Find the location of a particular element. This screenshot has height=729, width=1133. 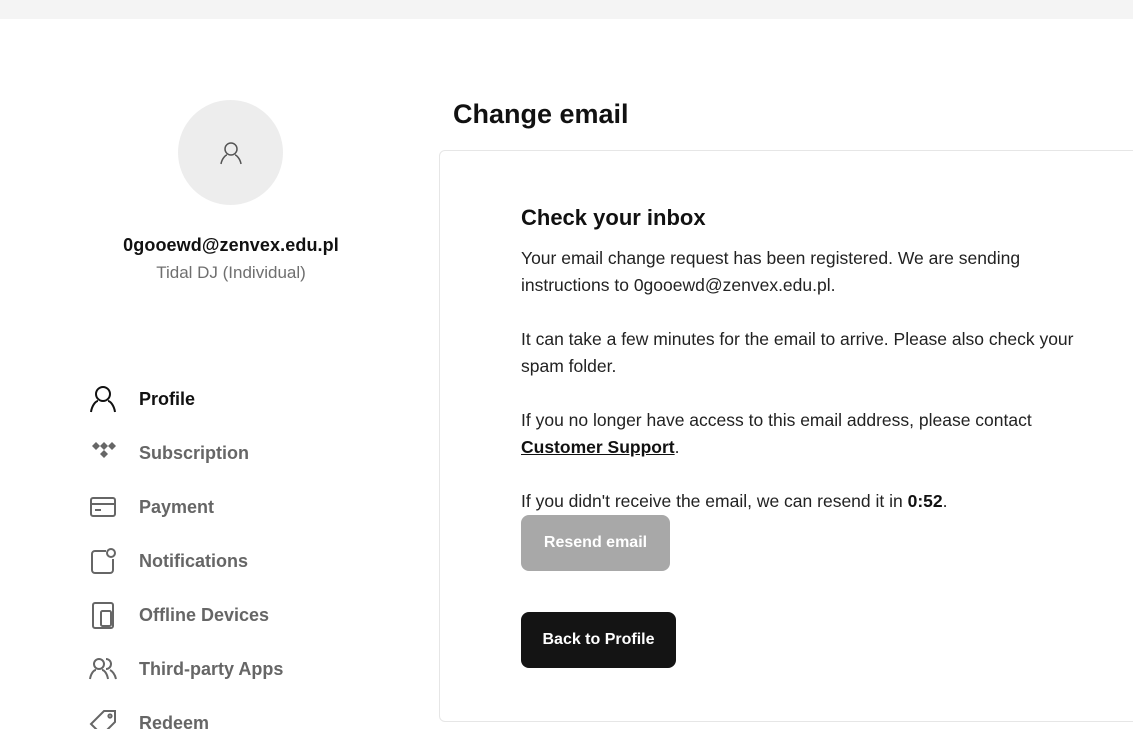

sidebar-item-offline-devices: Offline Devices is located at coordinates (236, 615).